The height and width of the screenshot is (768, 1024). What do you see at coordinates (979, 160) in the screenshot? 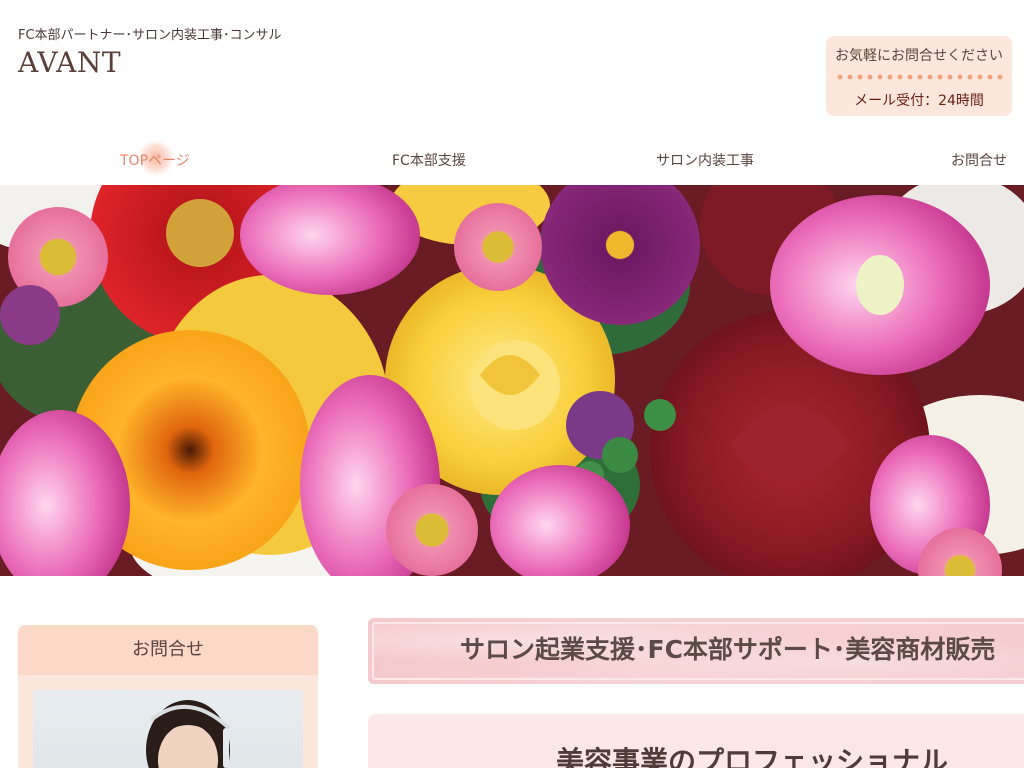
I see `nav-item-contact: お問合せ` at bounding box center [979, 160].